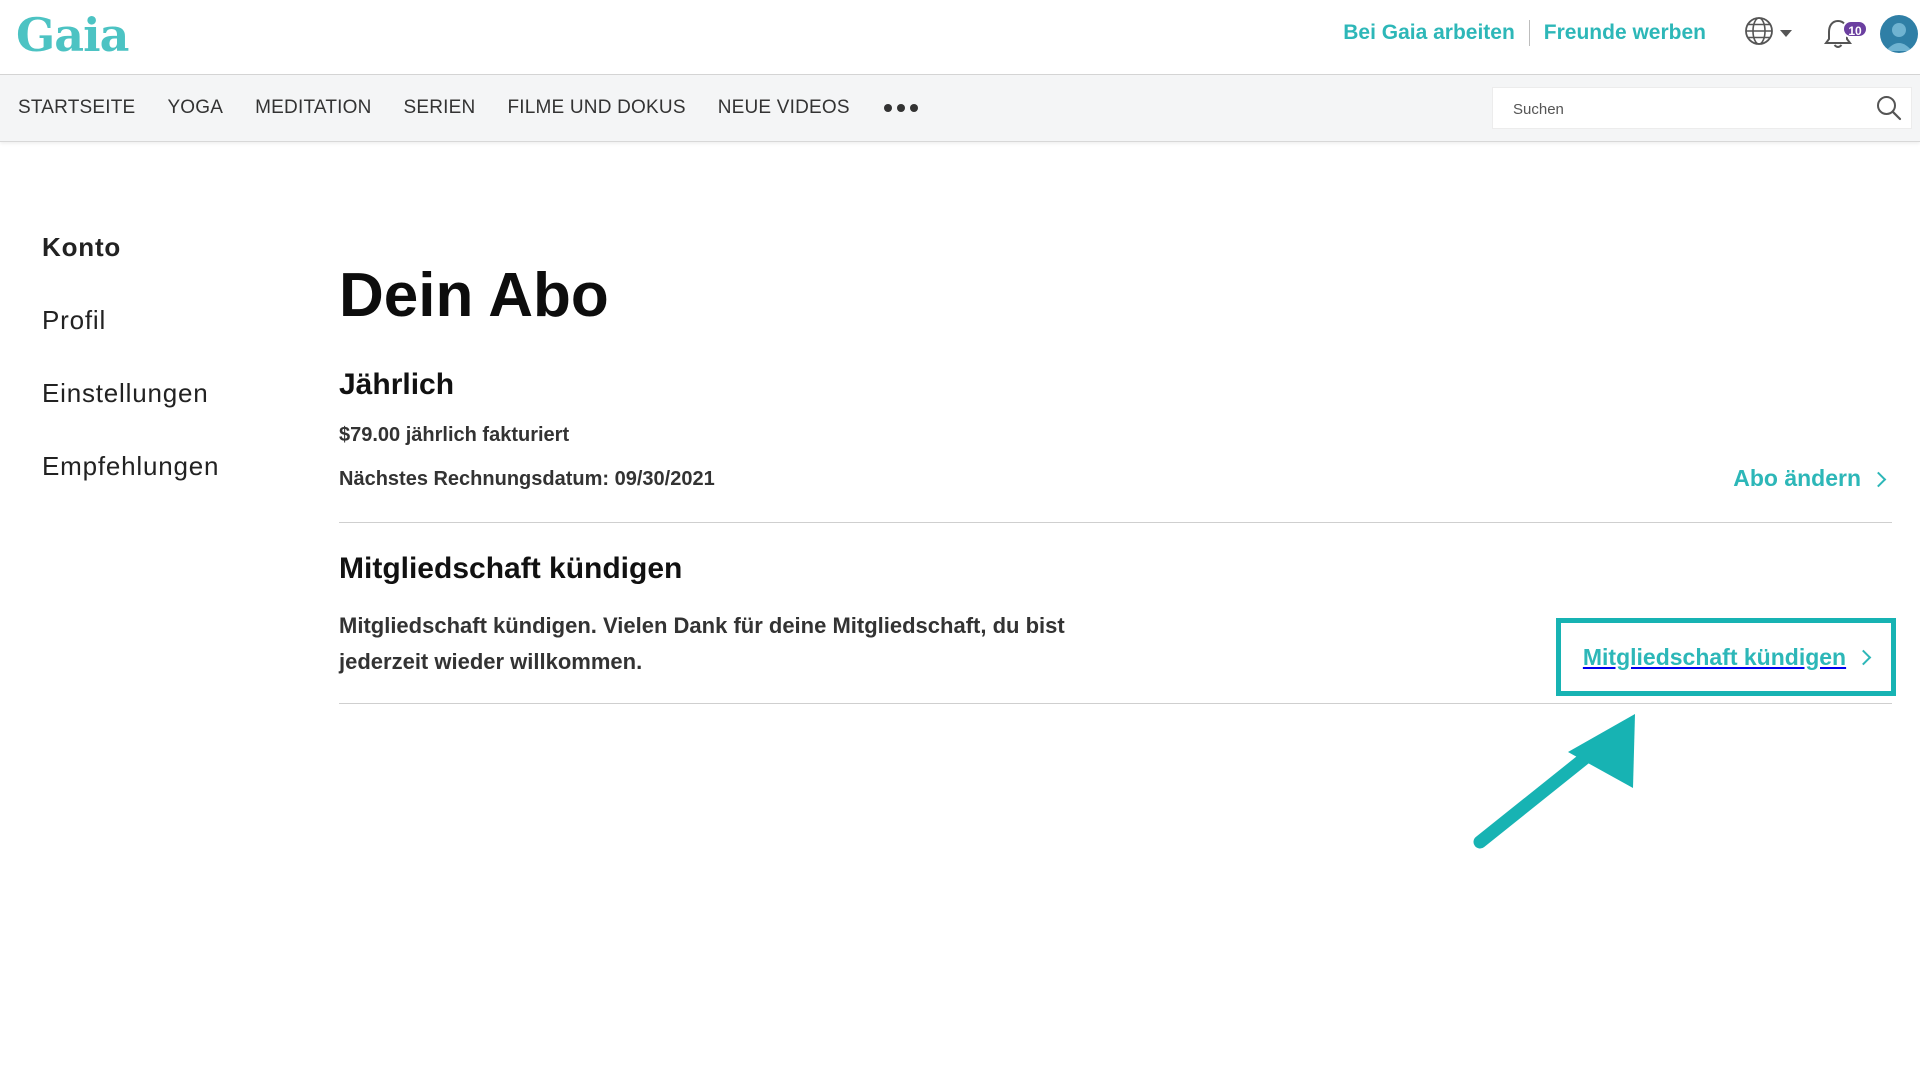 This screenshot has width=1920, height=1080. I want to click on plan-name: Jährlich, so click(397, 384).